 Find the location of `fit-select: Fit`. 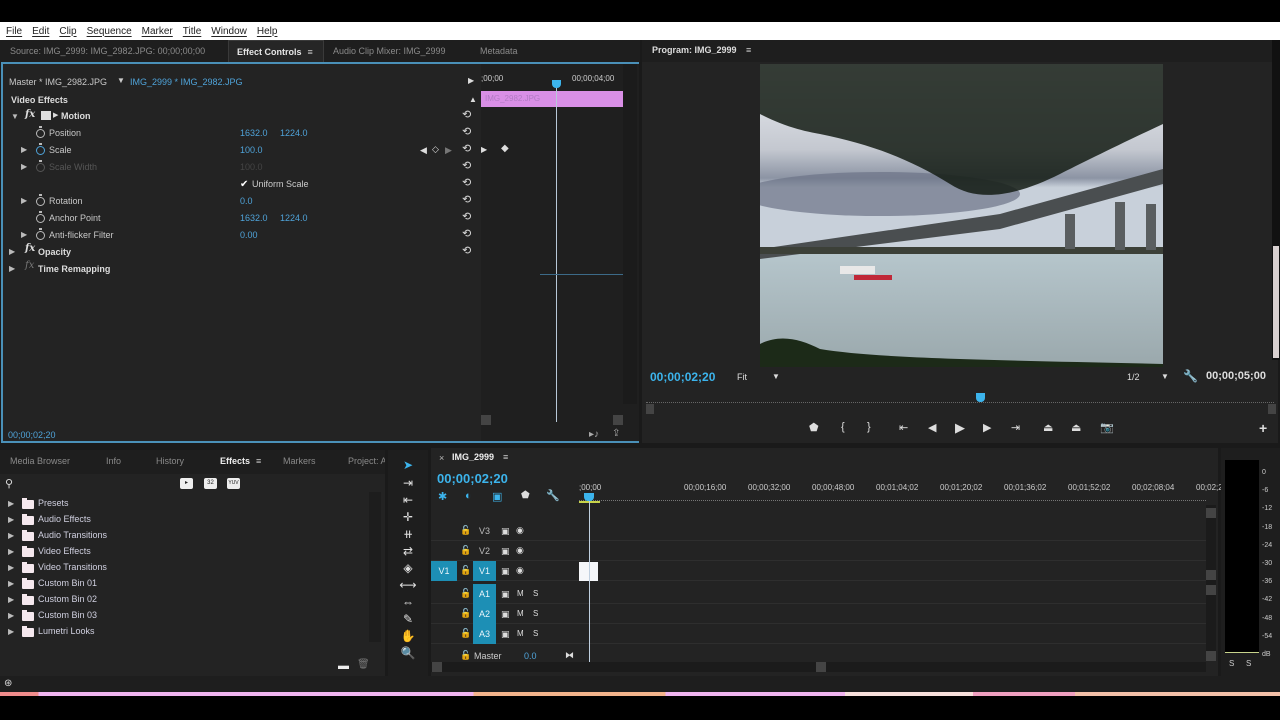

fit-select: Fit is located at coordinates (742, 377).